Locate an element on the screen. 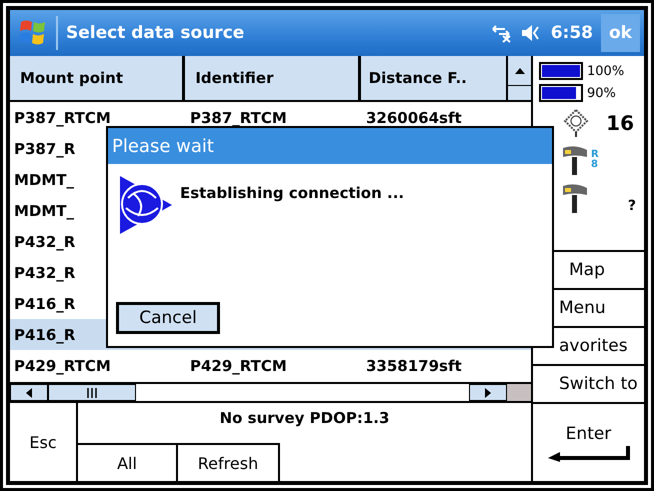  status-text: No survey PDOP:1.3 is located at coordinates (304, 417).